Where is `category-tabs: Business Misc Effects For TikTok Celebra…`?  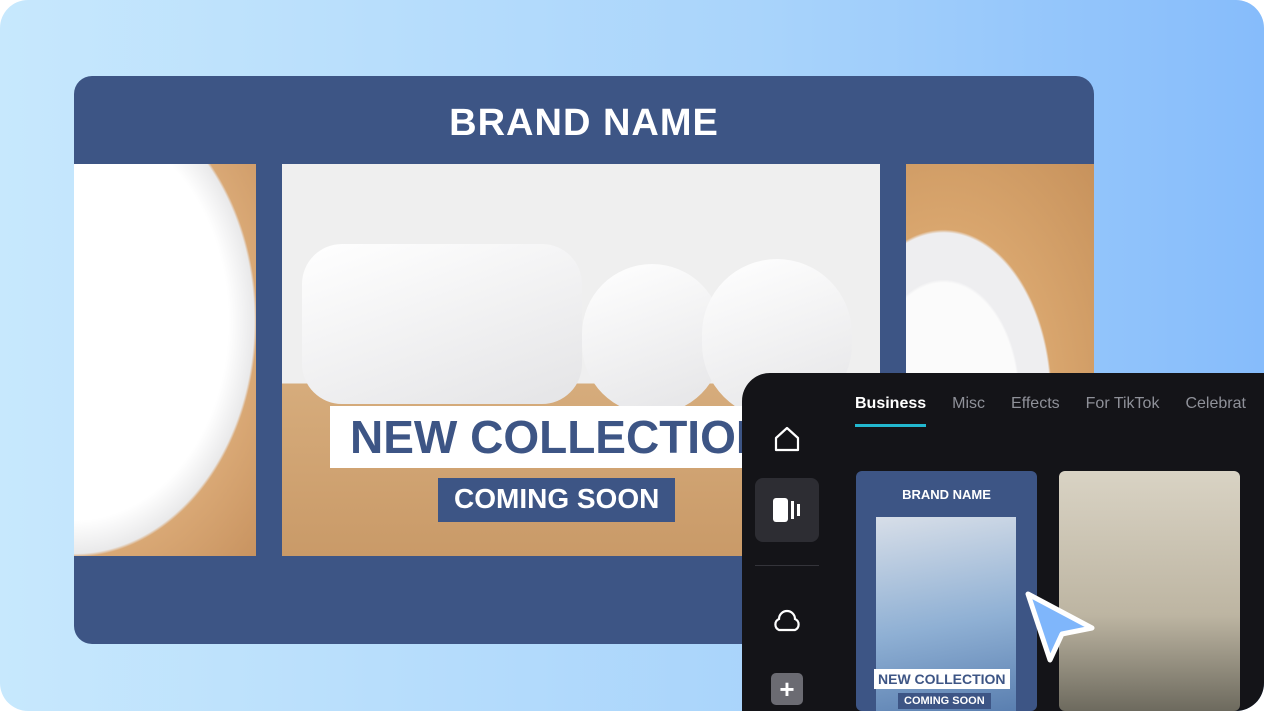 category-tabs: Business Misc Effects For TikTok Celebra… is located at coordinates (1050, 411).